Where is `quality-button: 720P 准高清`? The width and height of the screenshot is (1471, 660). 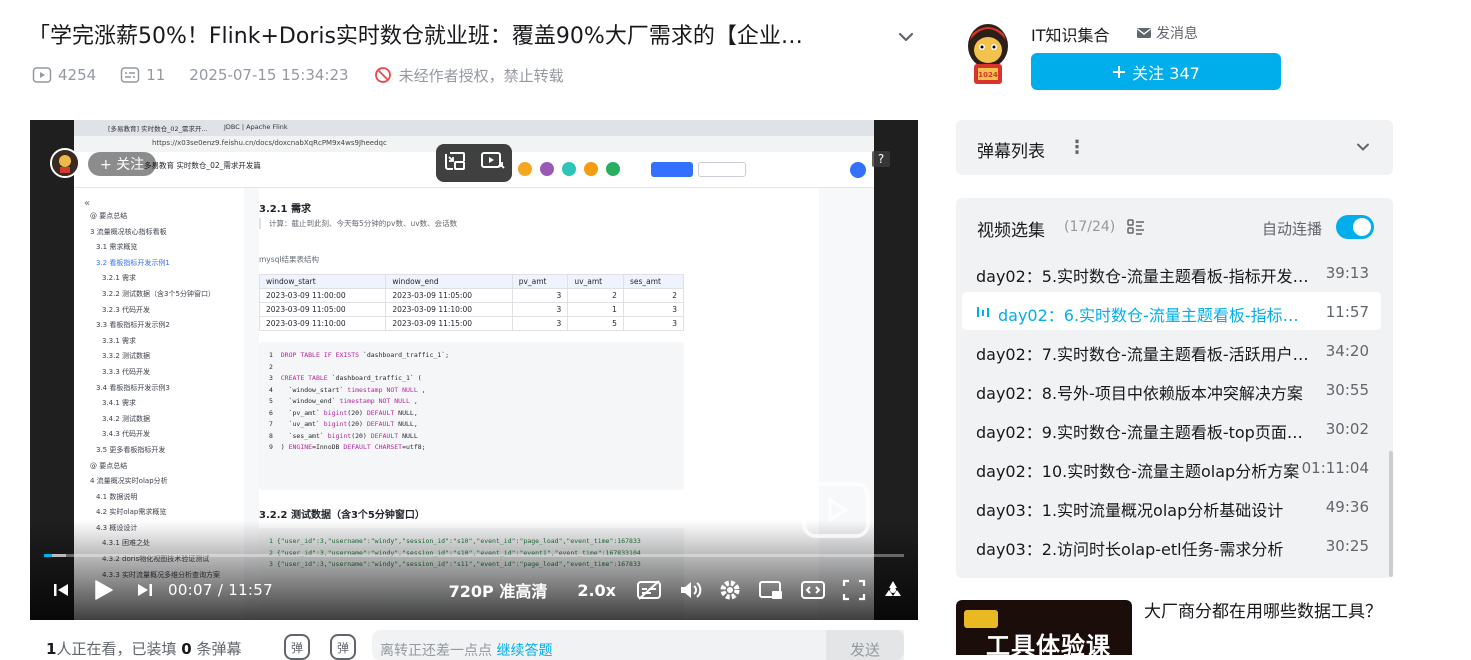 quality-button: 720P 准高清 is located at coordinates (498, 590).